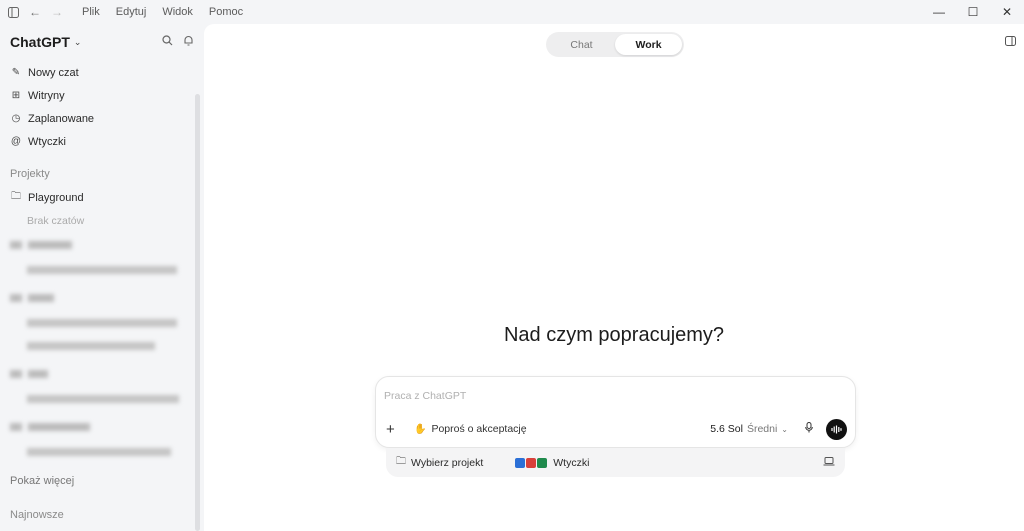 The image size is (1024, 531). Describe the element at coordinates (552, 463) in the screenshot. I see `plugins-button: Wtyczki` at that location.